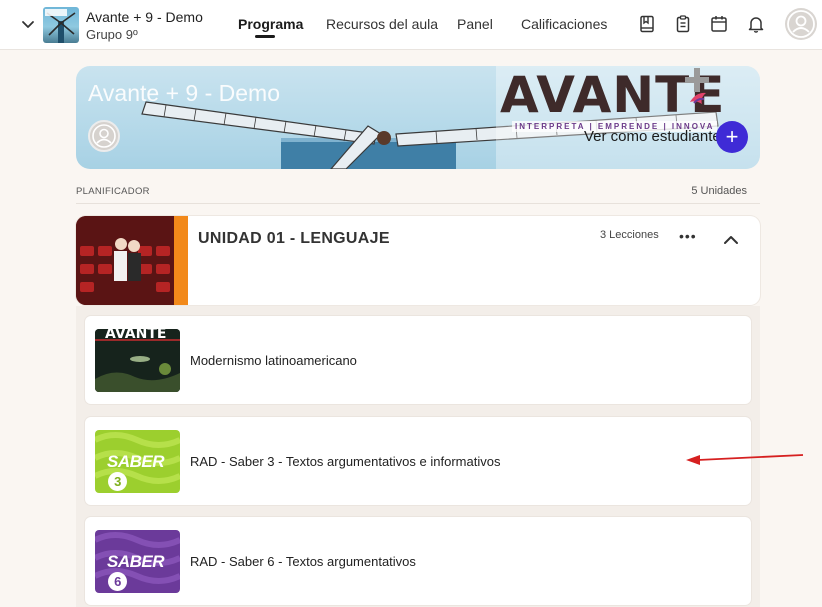 The width and height of the screenshot is (822, 607). Describe the element at coordinates (104, 136) in the screenshot. I see `banner-avatar-icon` at that location.